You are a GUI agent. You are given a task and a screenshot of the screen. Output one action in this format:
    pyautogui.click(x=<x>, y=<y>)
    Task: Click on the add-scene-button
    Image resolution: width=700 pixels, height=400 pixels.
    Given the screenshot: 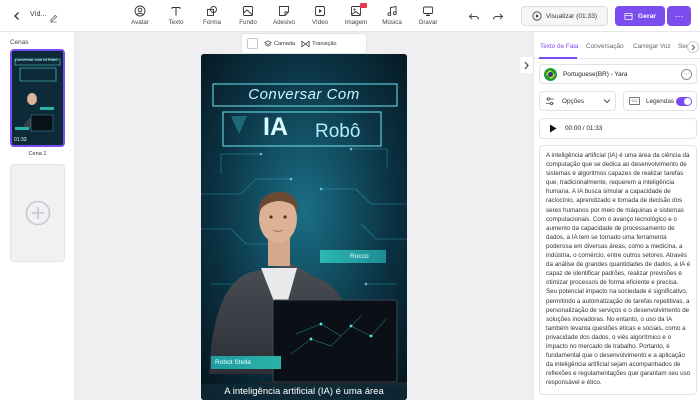 What is the action you would take?
    pyautogui.click(x=37, y=213)
    